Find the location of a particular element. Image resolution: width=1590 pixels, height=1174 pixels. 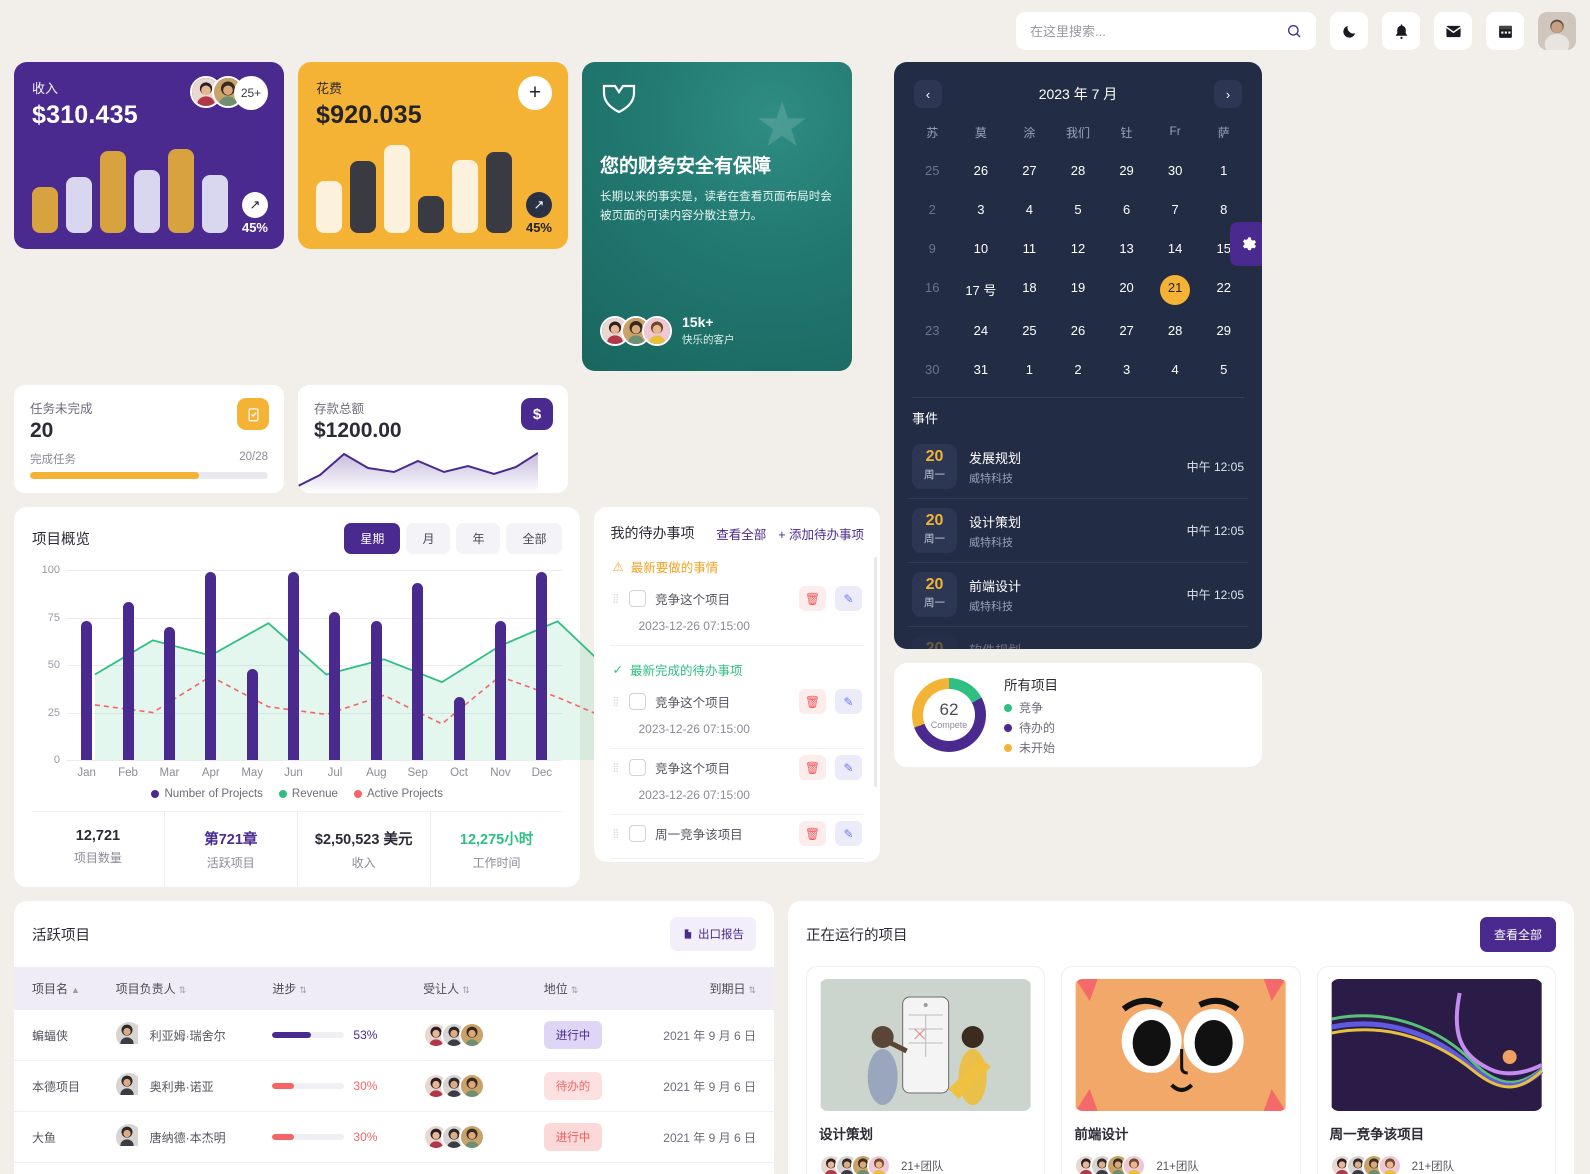

table-column-header: 受让人 ⇅ is located at coordinates (473, 988).